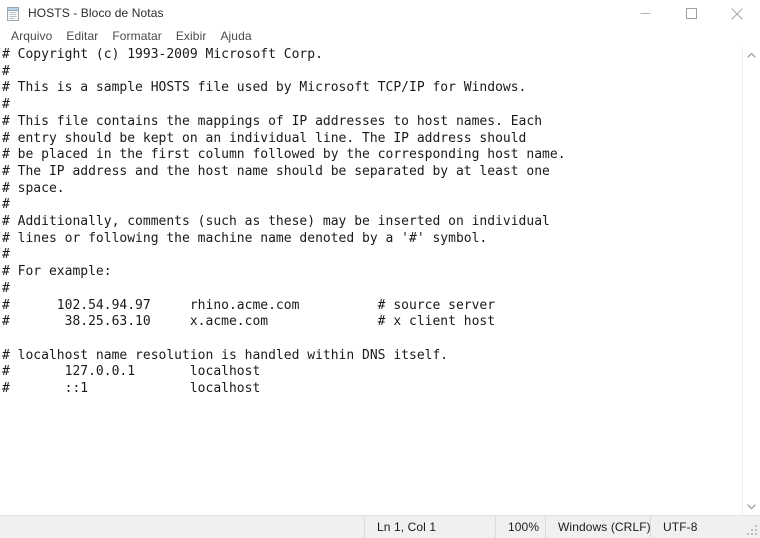 The width and height of the screenshot is (760, 538). I want to click on status-zoom-level: 100%, so click(520, 527).